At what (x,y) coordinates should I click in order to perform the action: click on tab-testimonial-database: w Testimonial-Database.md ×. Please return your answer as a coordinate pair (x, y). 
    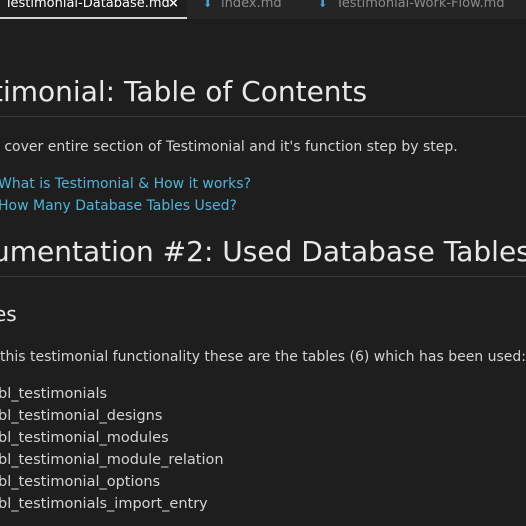
    Looking at the image, I should click on (93, 9).